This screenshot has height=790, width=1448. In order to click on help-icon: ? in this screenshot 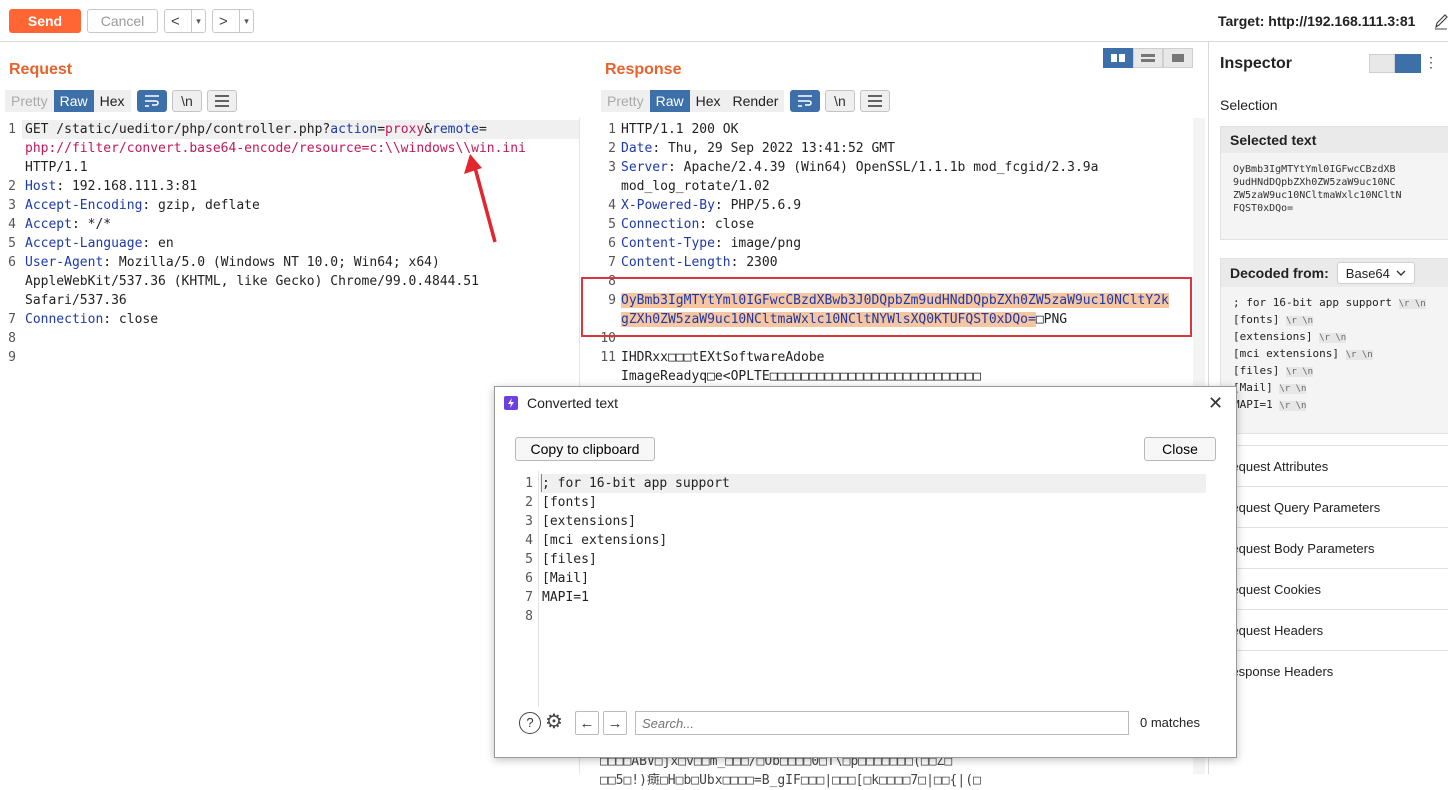, I will do `click(530, 723)`.